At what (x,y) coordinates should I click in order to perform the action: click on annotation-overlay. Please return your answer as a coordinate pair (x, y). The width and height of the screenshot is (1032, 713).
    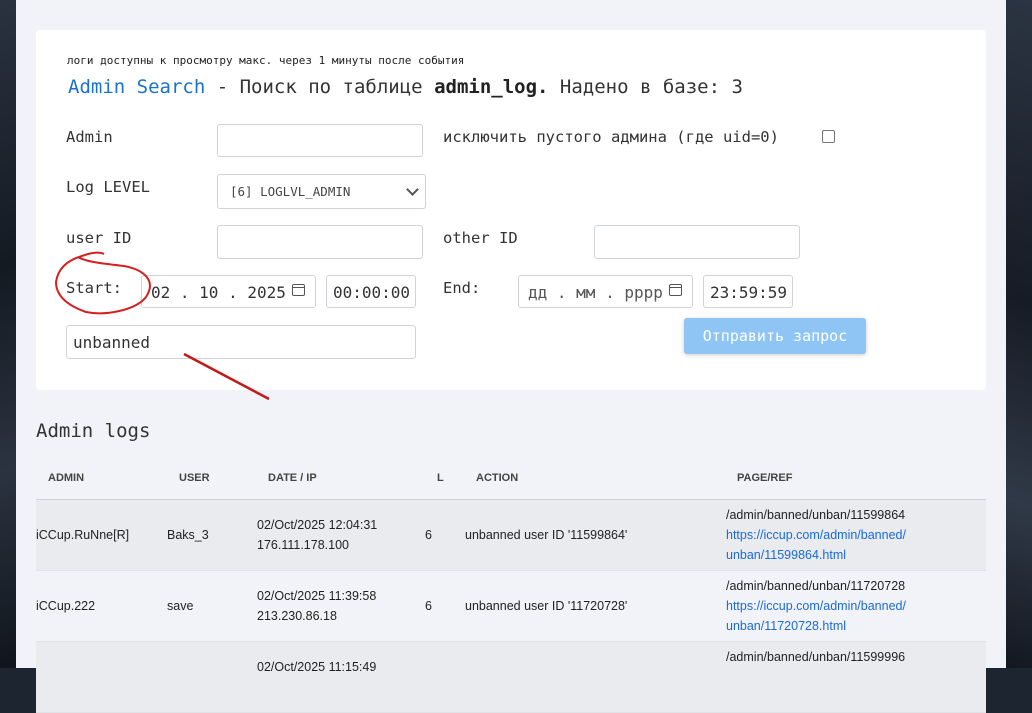
    Looking at the image, I should click on (162, 326).